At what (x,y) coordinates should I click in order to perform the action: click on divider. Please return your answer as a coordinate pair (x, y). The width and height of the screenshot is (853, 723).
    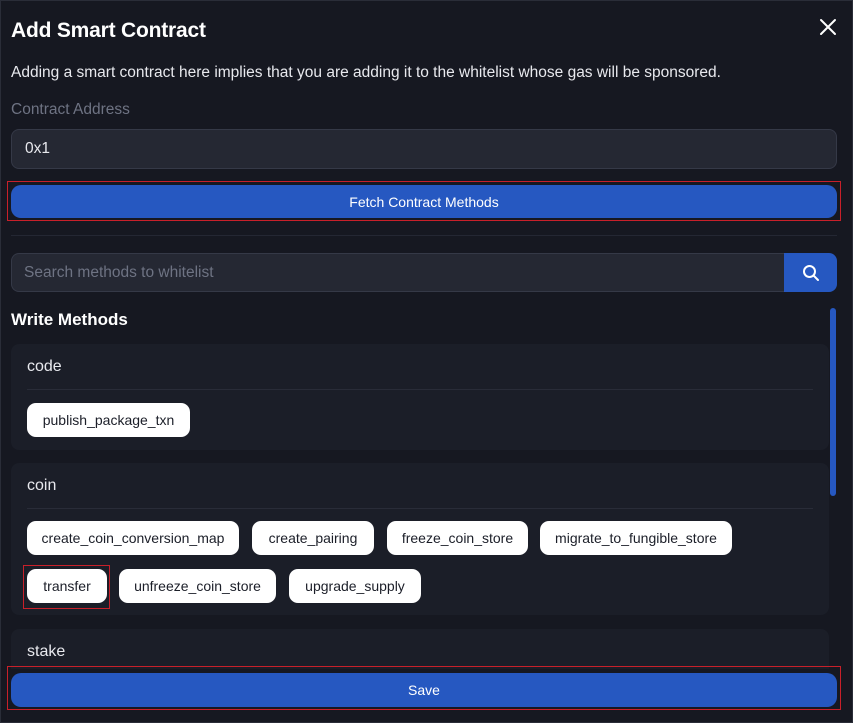
    Looking at the image, I should click on (424, 235).